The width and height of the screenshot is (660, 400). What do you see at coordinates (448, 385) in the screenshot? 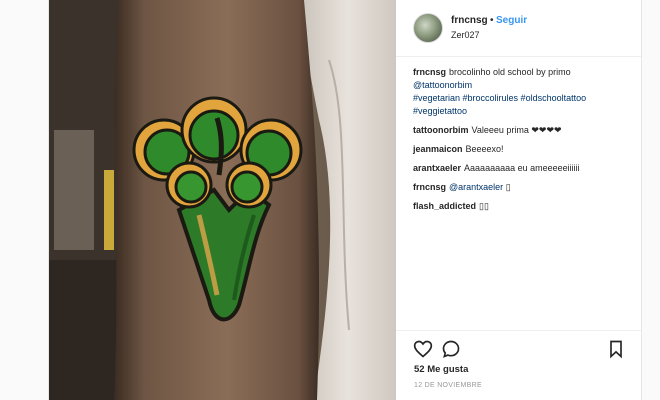
I see `post-date: 12 DE NOVIEMBRE` at bounding box center [448, 385].